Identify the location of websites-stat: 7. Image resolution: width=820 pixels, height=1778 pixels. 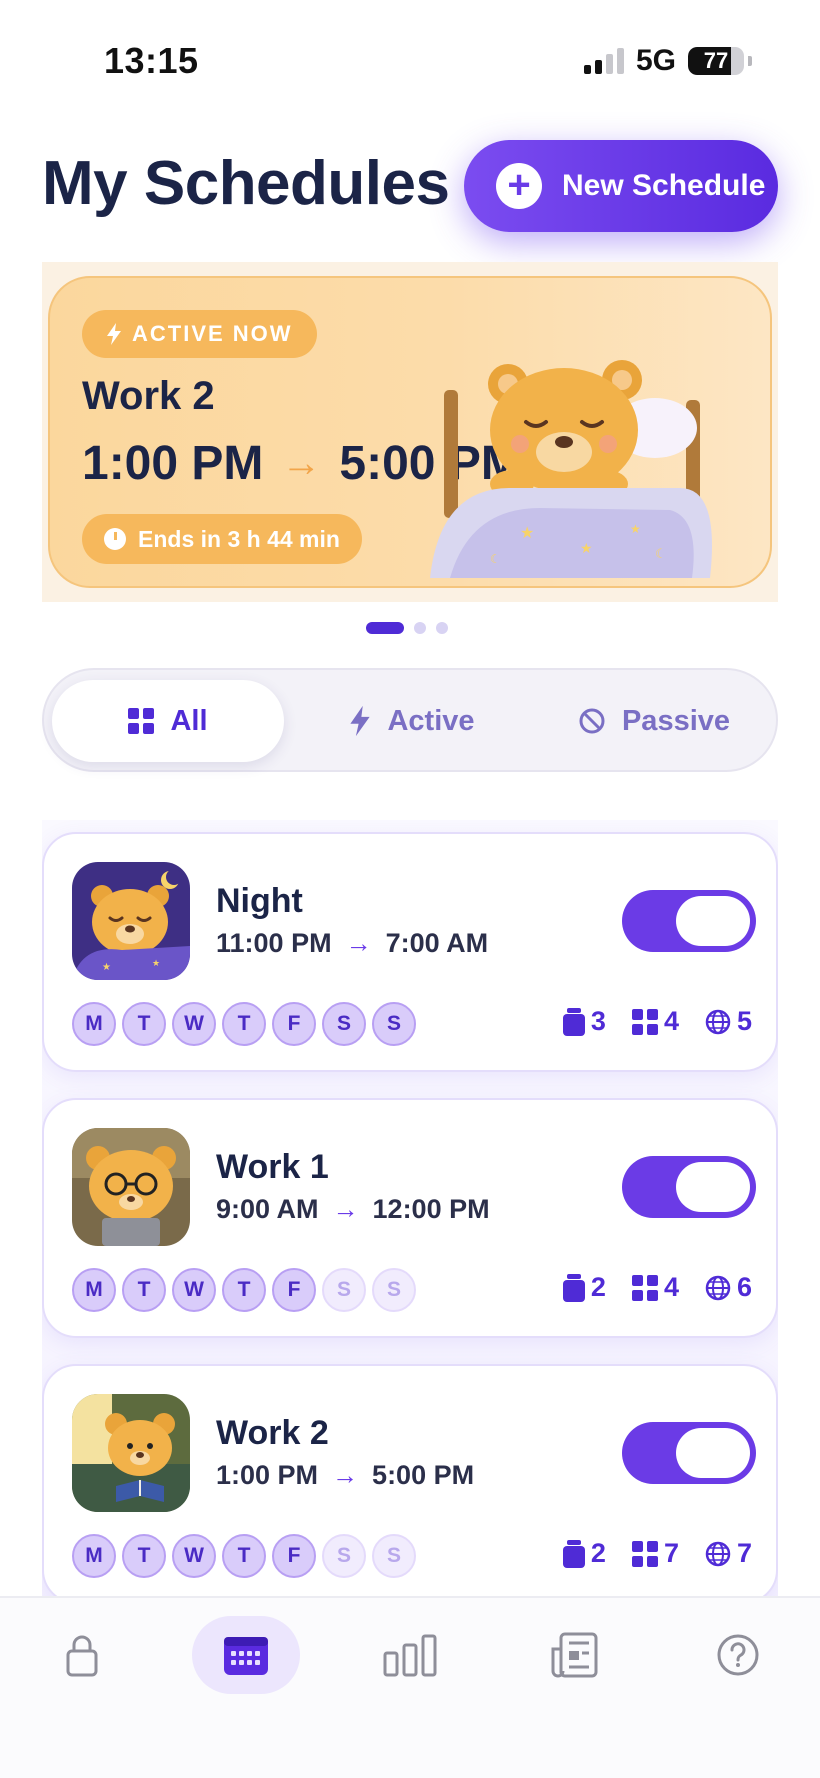
(728, 1553).